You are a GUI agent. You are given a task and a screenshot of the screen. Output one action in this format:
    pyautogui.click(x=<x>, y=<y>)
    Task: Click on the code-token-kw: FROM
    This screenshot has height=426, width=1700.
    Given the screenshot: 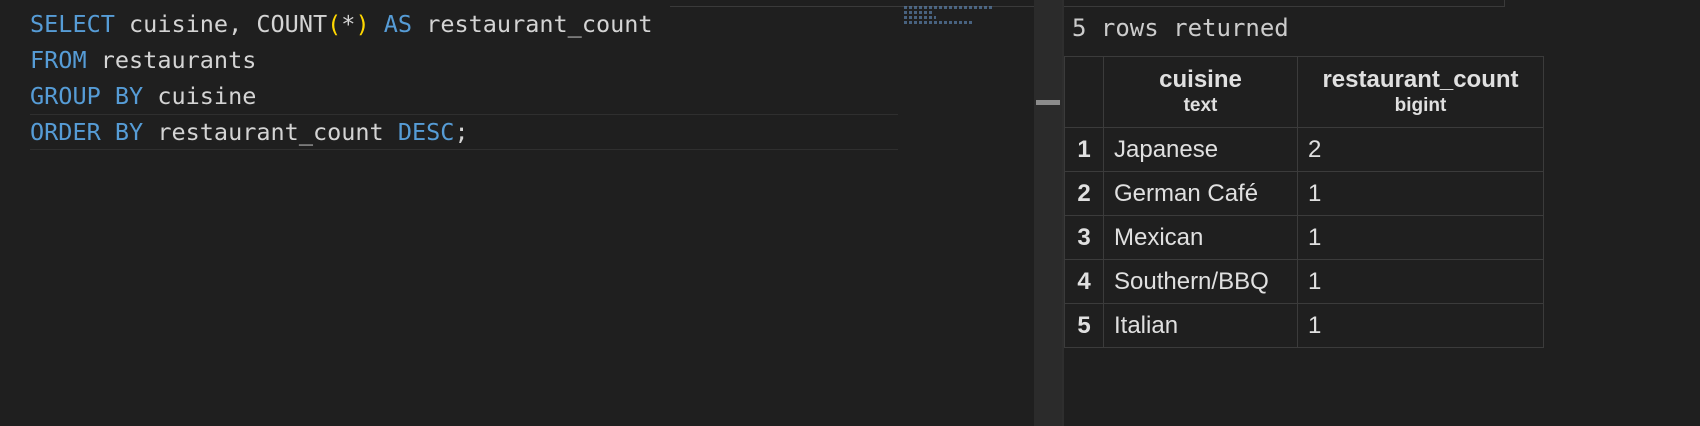 What is the action you would take?
    pyautogui.click(x=58, y=60)
    